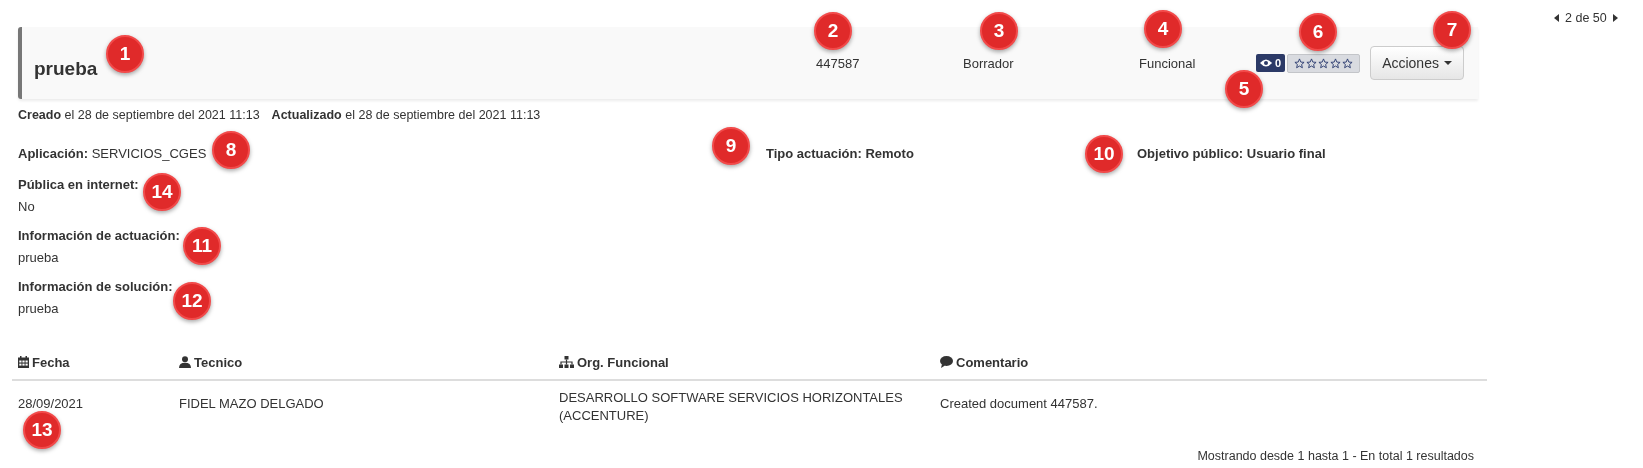 The image size is (1643, 468). I want to click on annotation-marker: 13, so click(42, 430).